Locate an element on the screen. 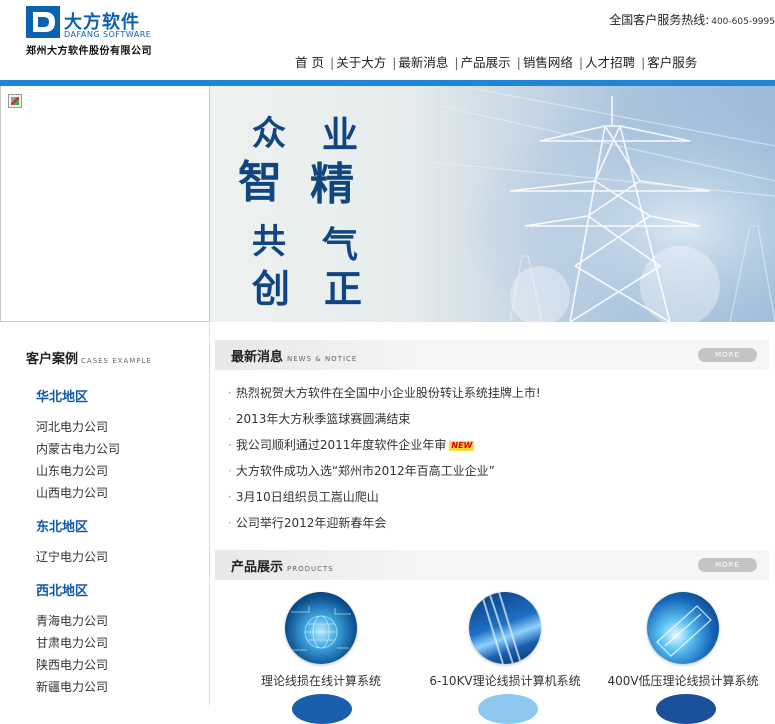  slogan-char: 共 is located at coordinates (269, 242).